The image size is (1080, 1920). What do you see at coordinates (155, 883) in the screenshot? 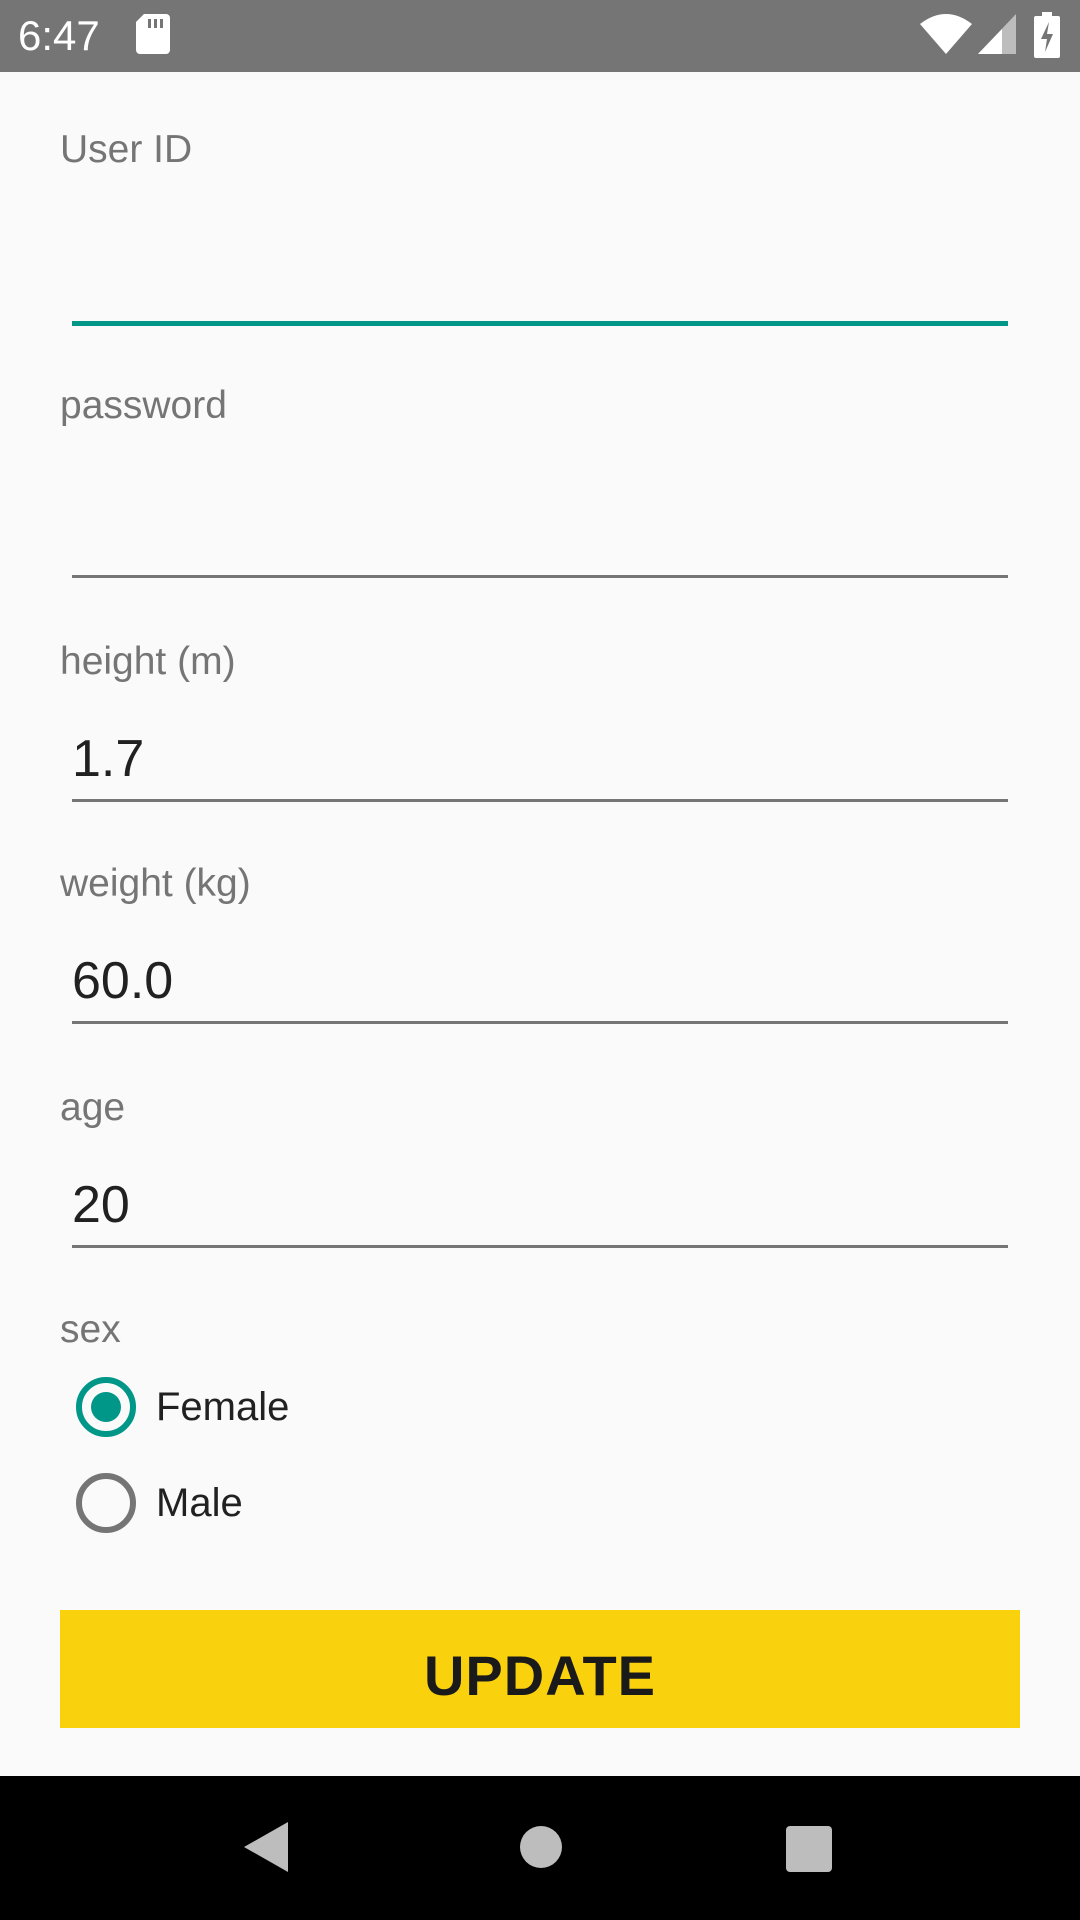
I see `weight-label: weight (kg)` at bounding box center [155, 883].